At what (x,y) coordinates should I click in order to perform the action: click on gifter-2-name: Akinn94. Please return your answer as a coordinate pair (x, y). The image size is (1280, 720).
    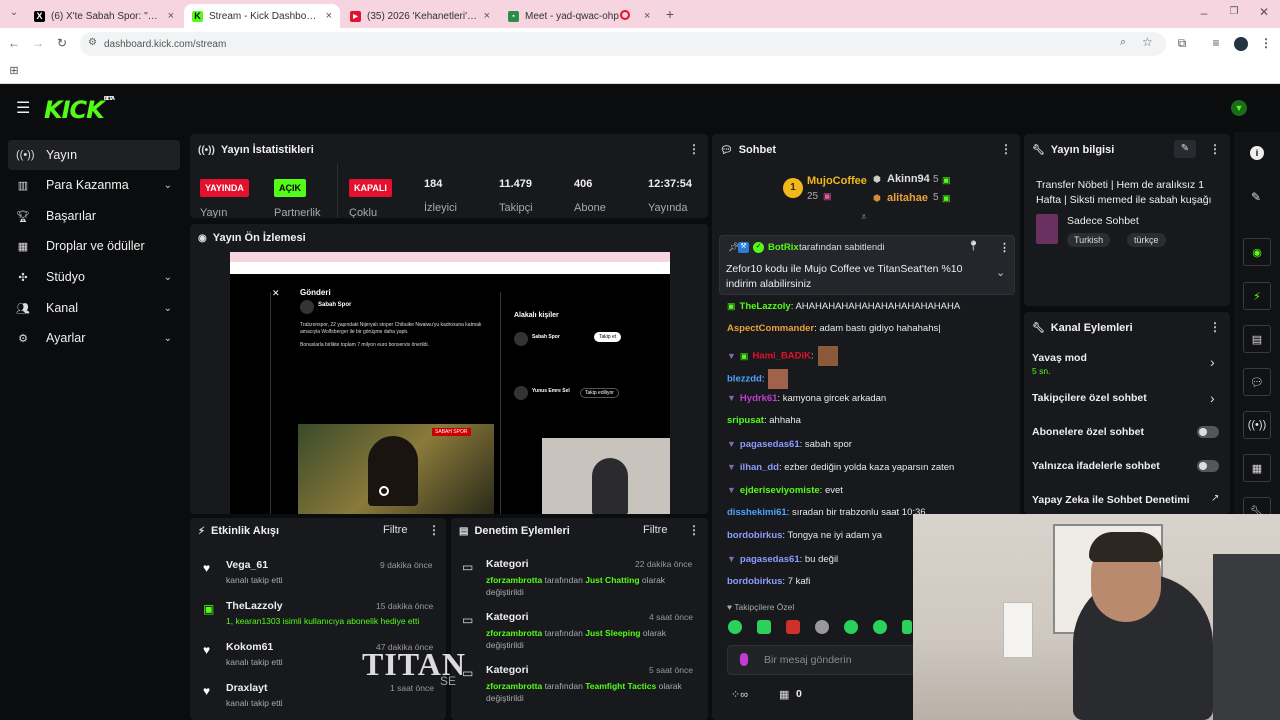
    Looking at the image, I should click on (908, 179).